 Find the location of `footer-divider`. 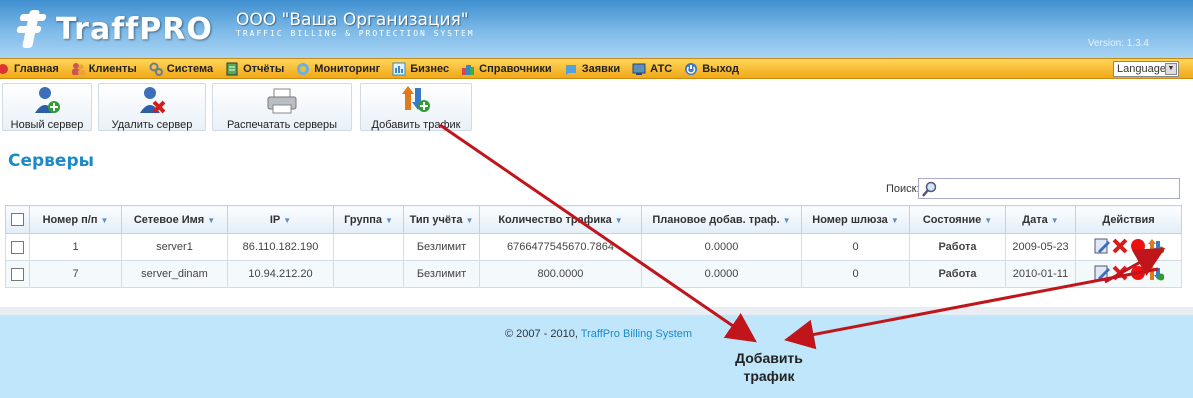

footer-divider is located at coordinates (596, 311).